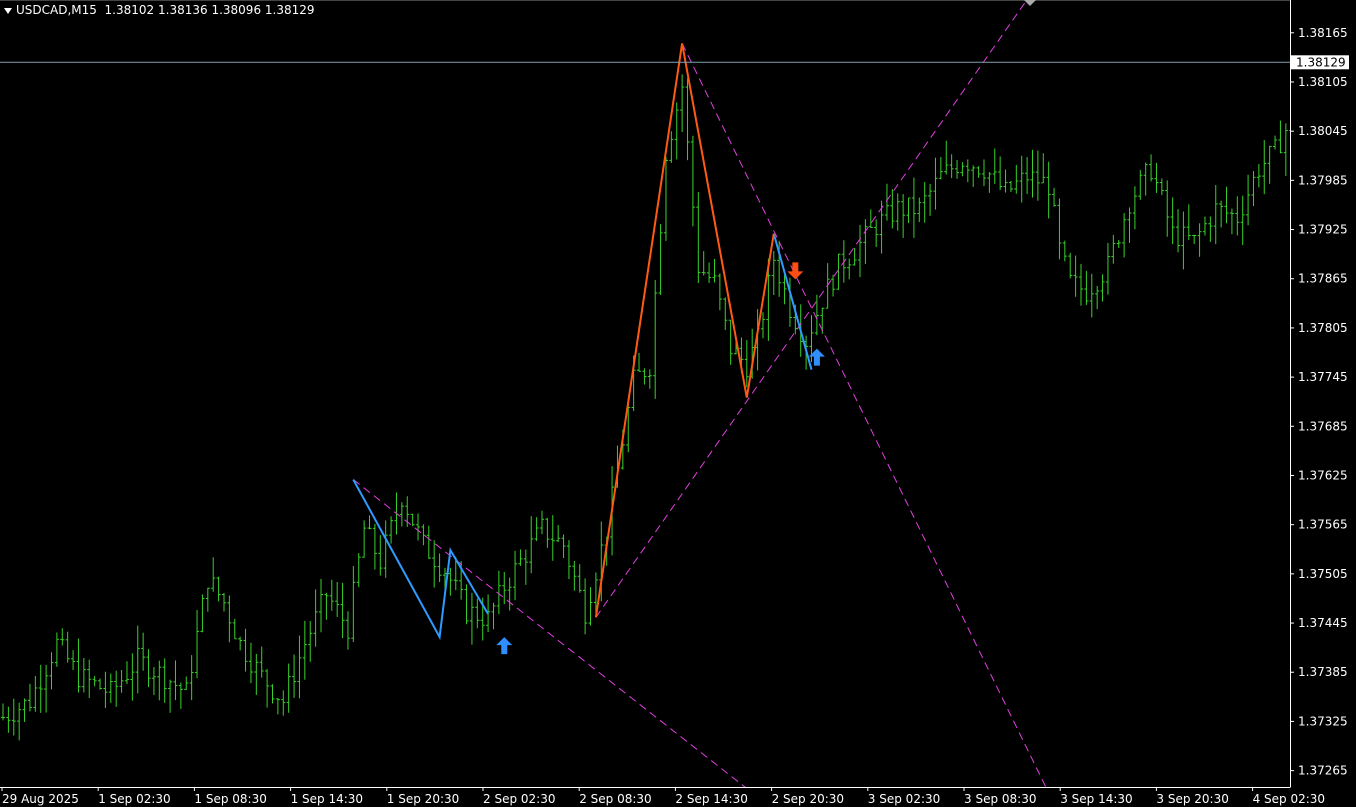 The image size is (1356, 807). I want to click on x-tick-label: 1 Sep 08:30, so click(230, 799).